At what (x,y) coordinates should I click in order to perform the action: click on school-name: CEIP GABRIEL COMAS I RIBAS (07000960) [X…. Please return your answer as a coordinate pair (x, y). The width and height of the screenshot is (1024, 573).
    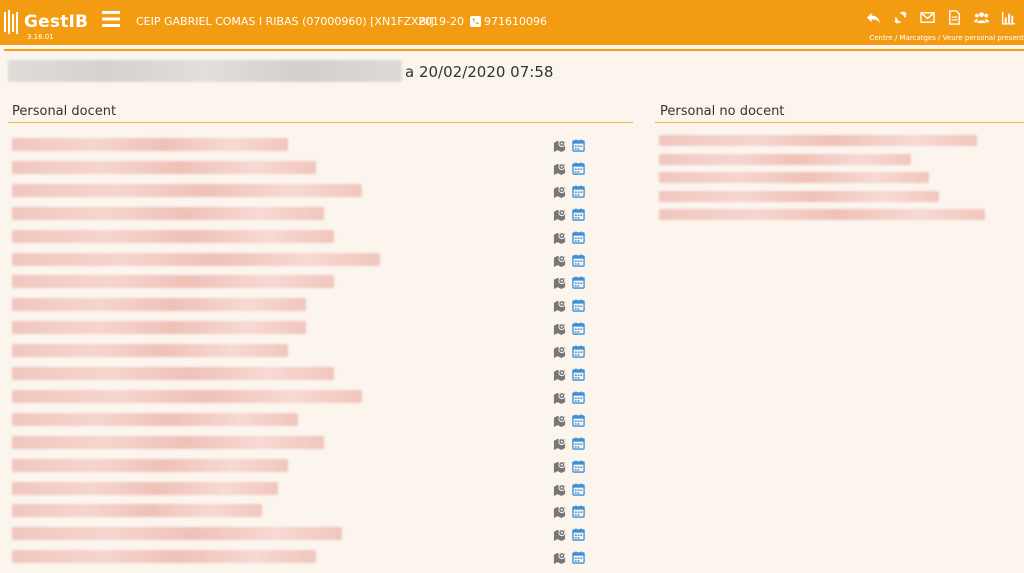
    Looking at the image, I should click on (285, 21).